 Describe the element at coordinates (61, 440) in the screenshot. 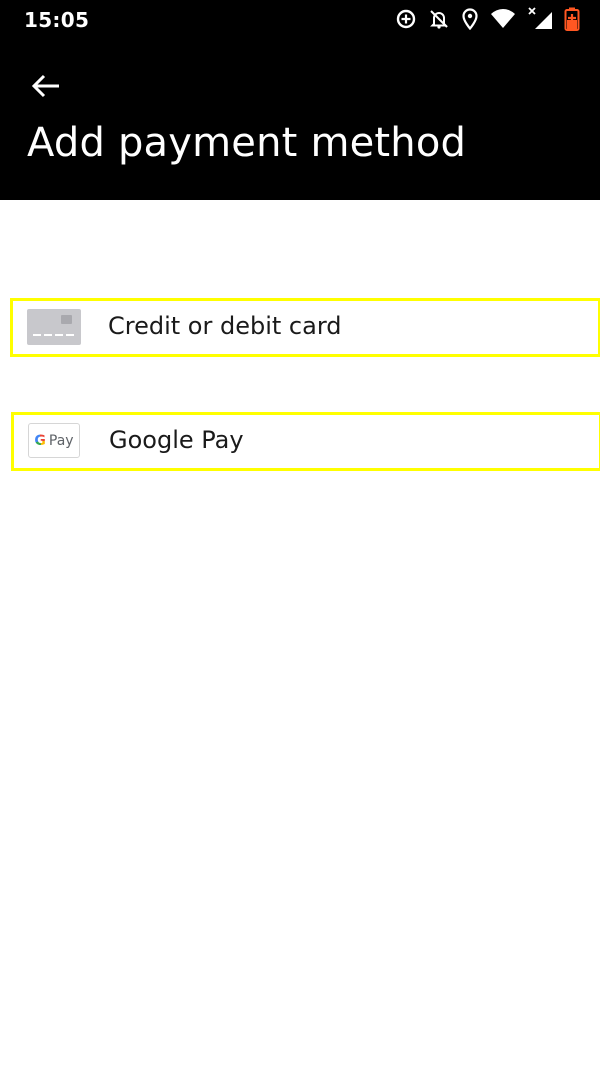

I see `google-pay-icon-text: Pay` at that location.